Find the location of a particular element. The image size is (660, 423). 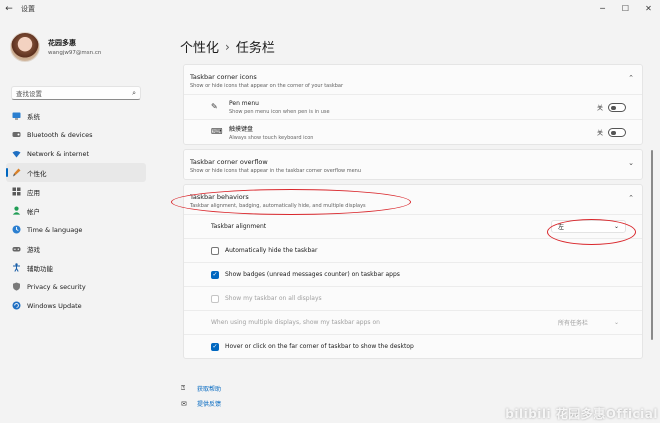

annotation-circle-behaviors is located at coordinates (291, 202).